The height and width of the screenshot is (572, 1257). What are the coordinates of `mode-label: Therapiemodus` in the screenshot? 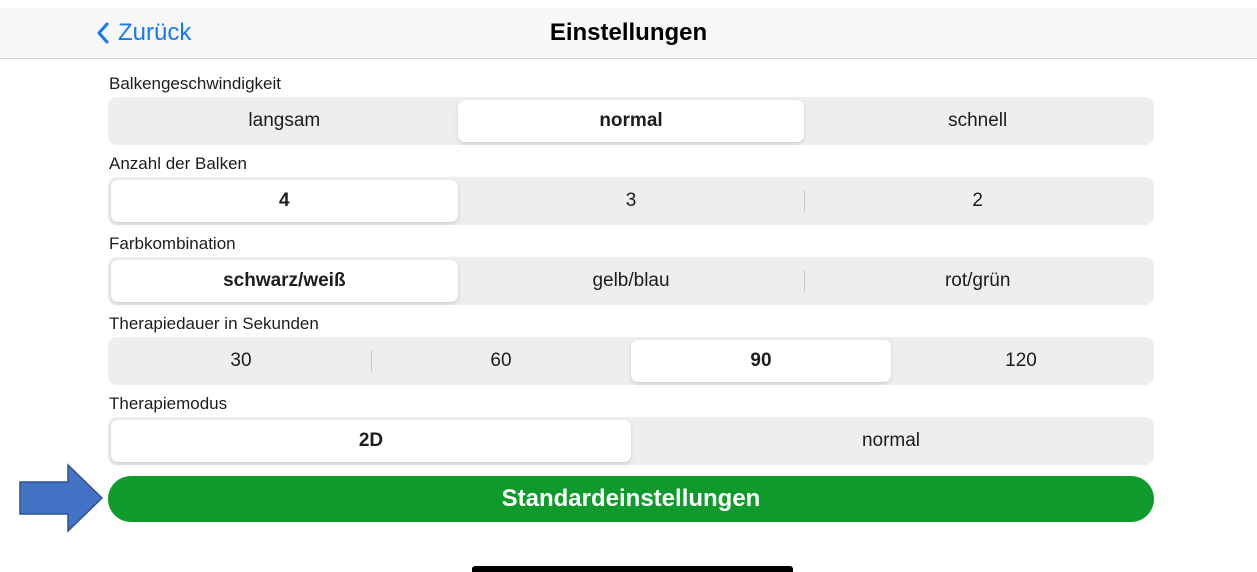 It's located at (168, 403).